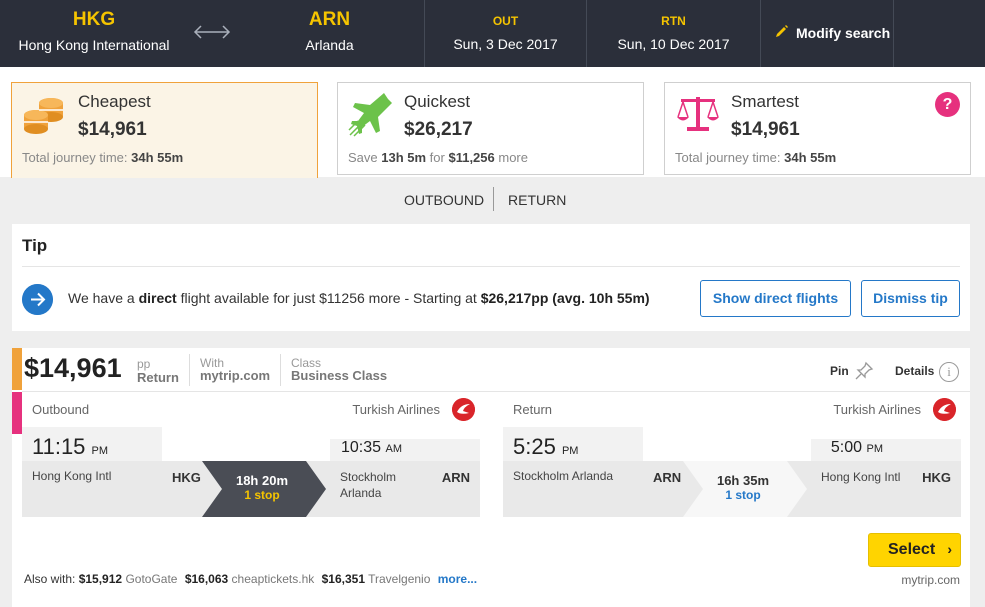 Image resolution: width=985 pixels, height=607 pixels. What do you see at coordinates (343, 579) in the screenshot?
I see `alt-price: $16,351` at bounding box center [343, 579].